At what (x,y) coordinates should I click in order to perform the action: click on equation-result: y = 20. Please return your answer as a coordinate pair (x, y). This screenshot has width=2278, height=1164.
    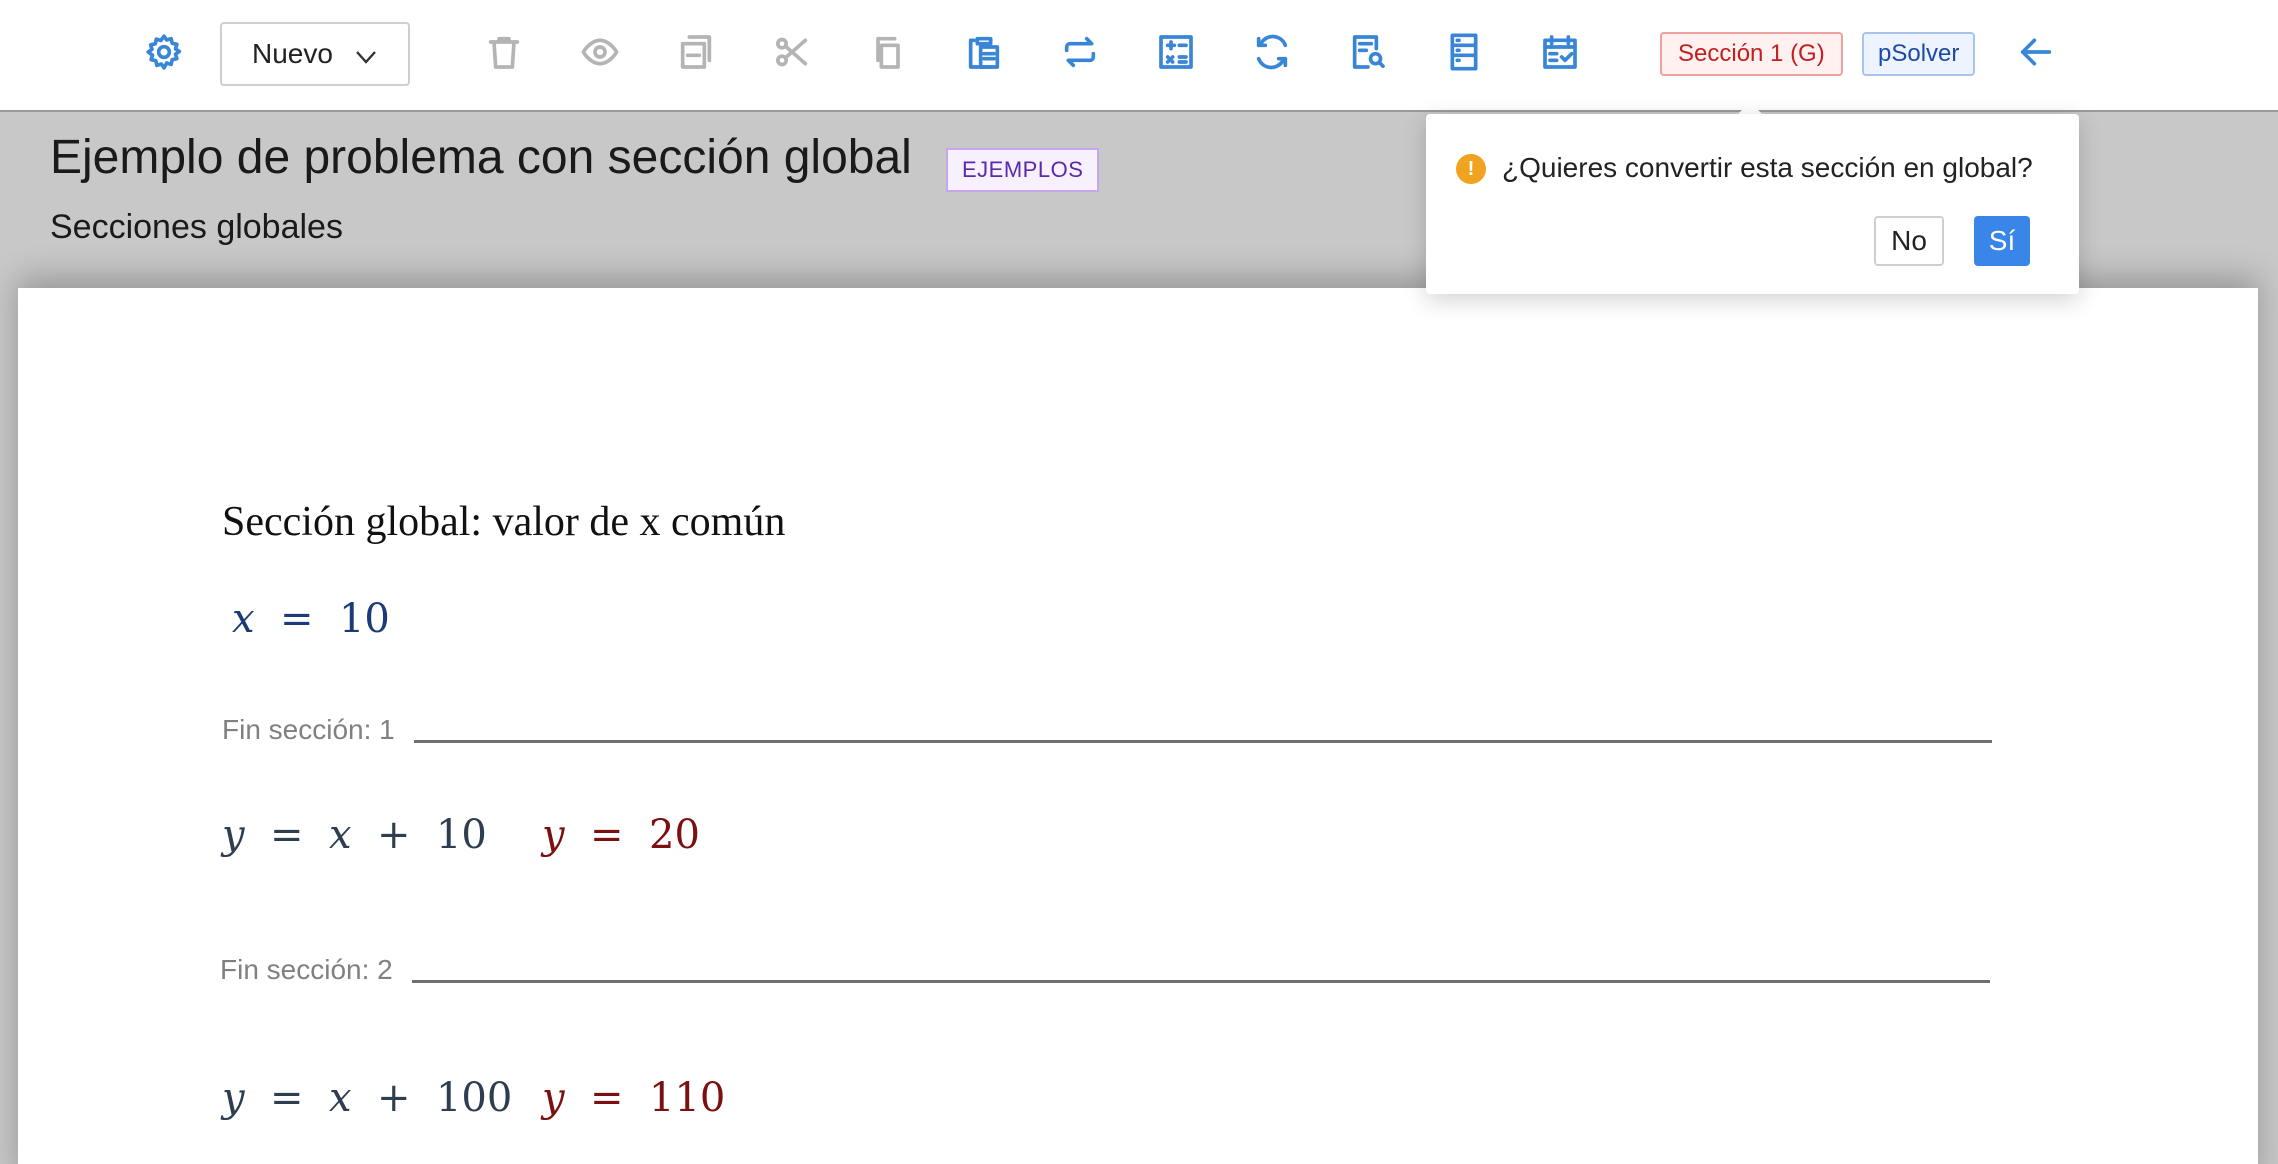
    Looking at the image, I should click on (621, 835).